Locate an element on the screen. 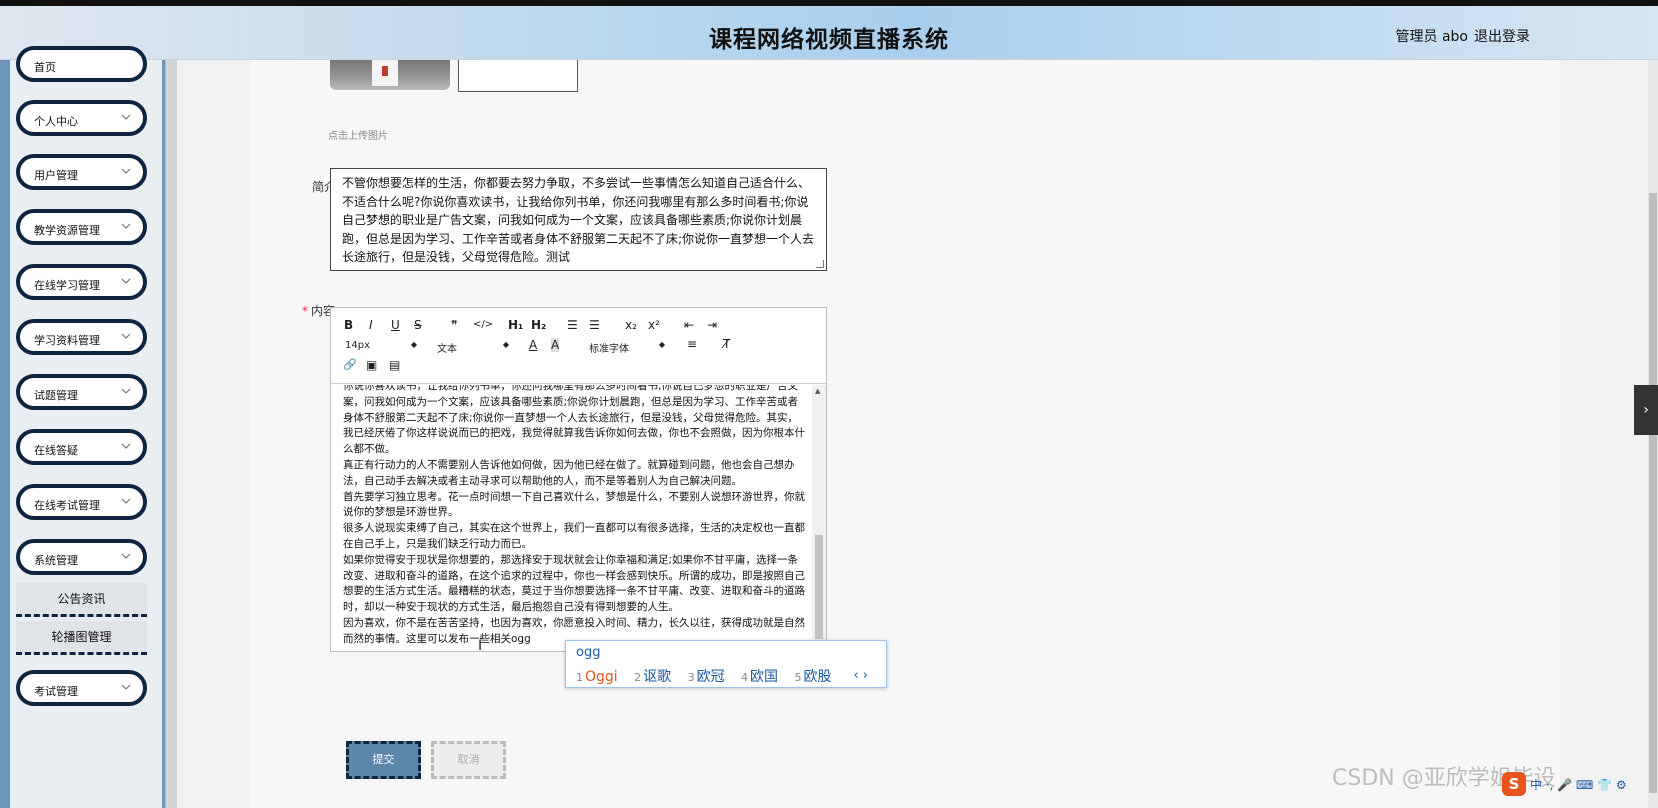  sidebar-item-online-qa: 在线答疑 is located at coordinates (81, 447).